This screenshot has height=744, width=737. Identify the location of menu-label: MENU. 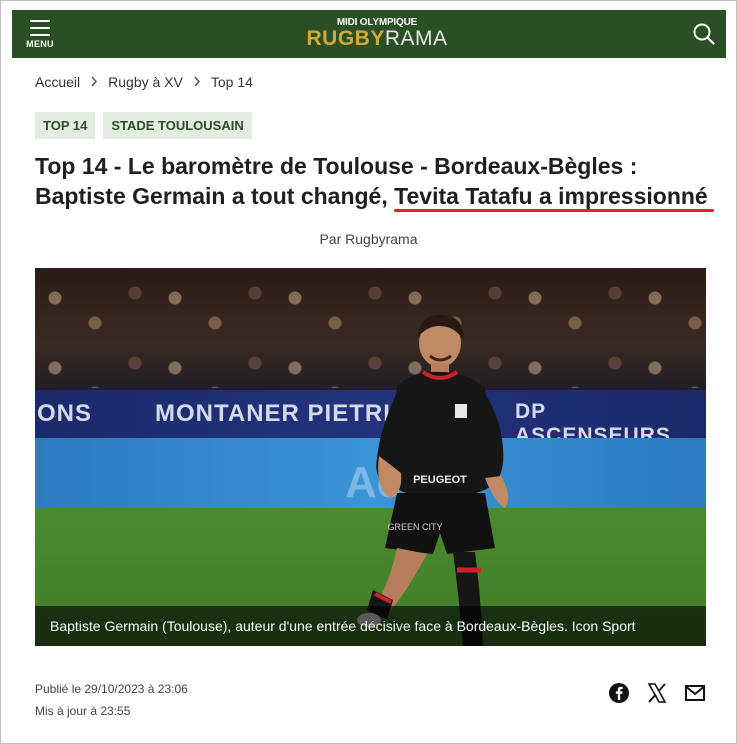
(40, 44).